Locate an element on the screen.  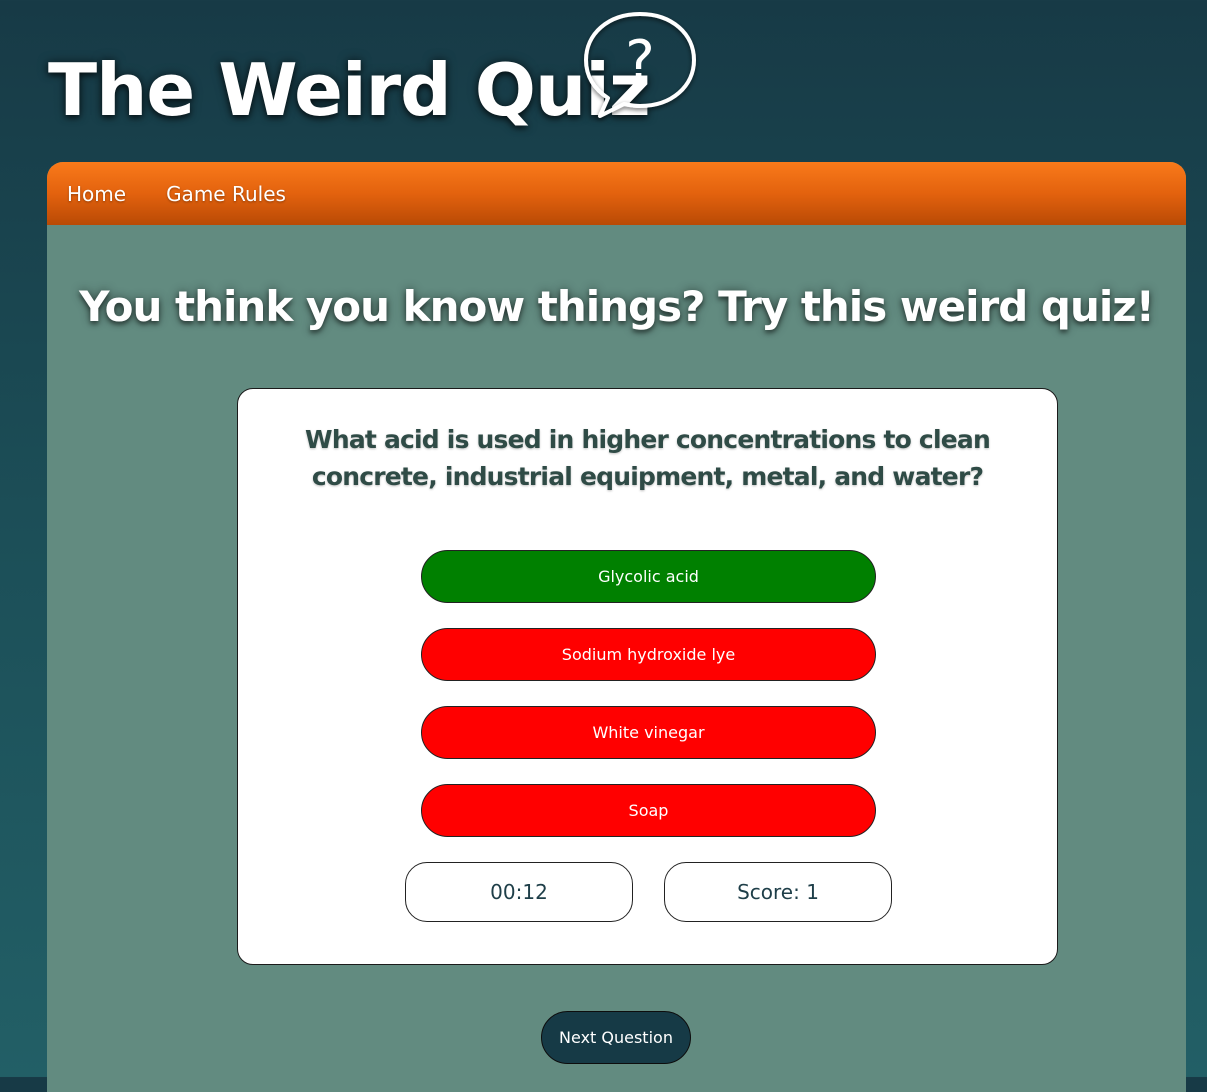
score-display: Score: 1 is located at coordinates (778, 892).